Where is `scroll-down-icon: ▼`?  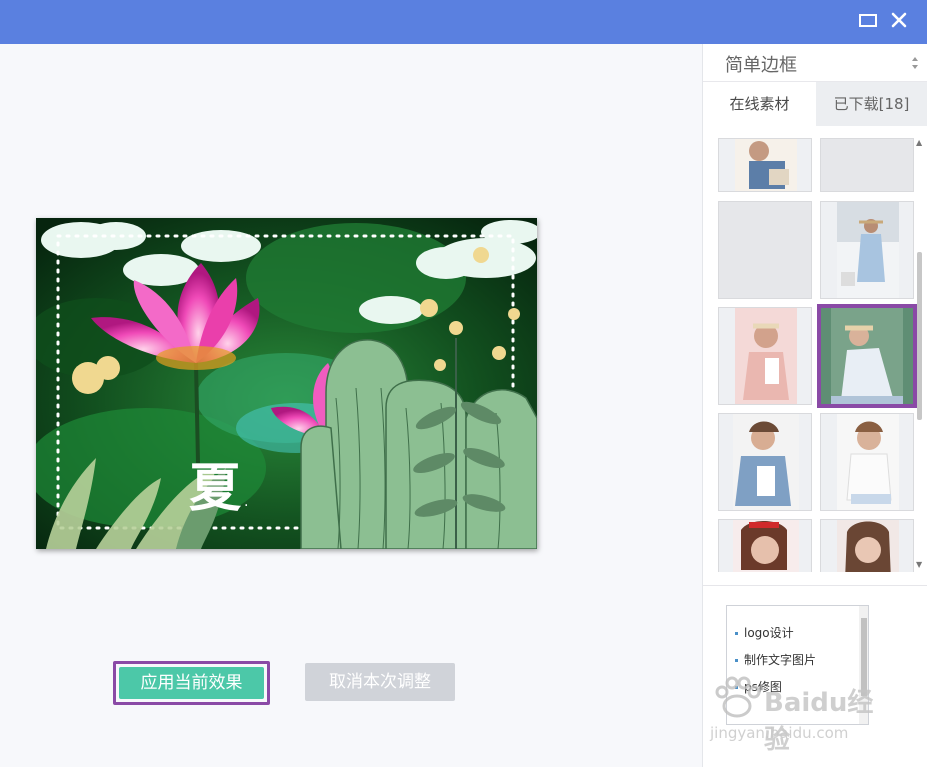 scroll-down-icon: ▼ is located at coordinates (919, 564).